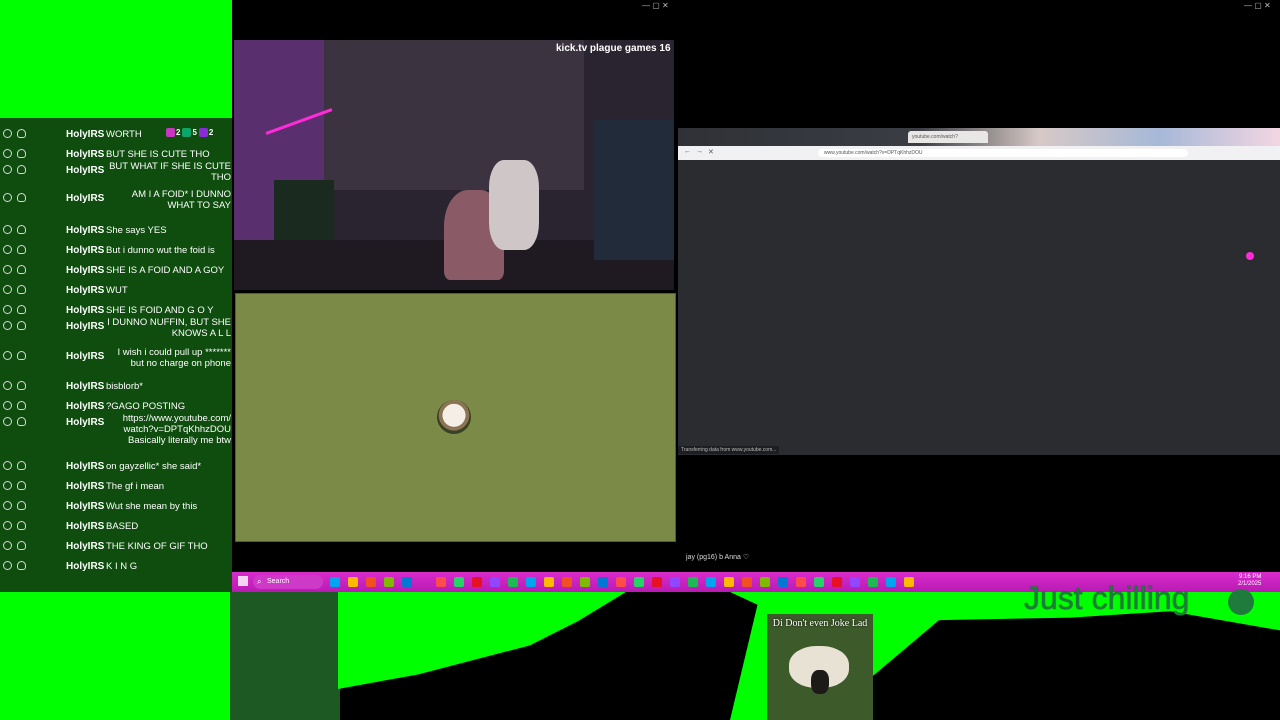 This screenshot has width=1280, height=720. I want to click on back-icon: ←, so click(687, 151).